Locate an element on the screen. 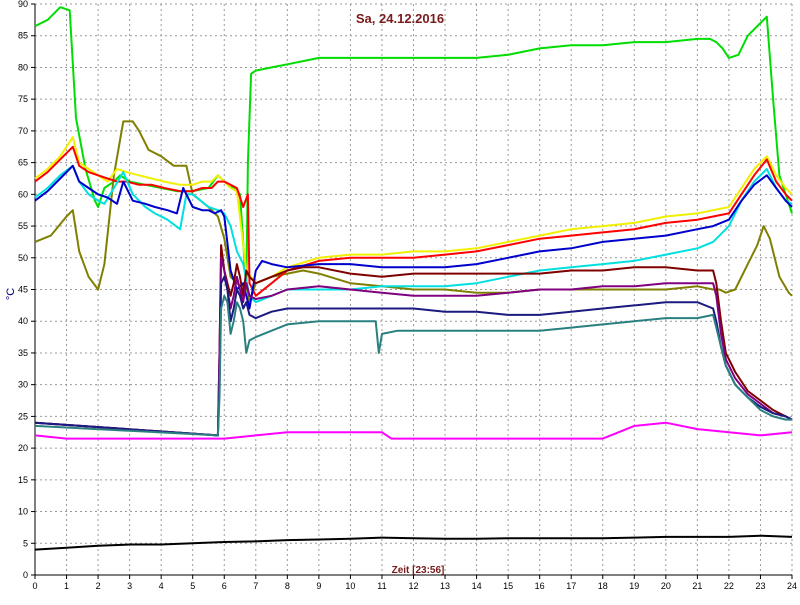  y-tick-label: 20 is located at coordinates (23, 448).